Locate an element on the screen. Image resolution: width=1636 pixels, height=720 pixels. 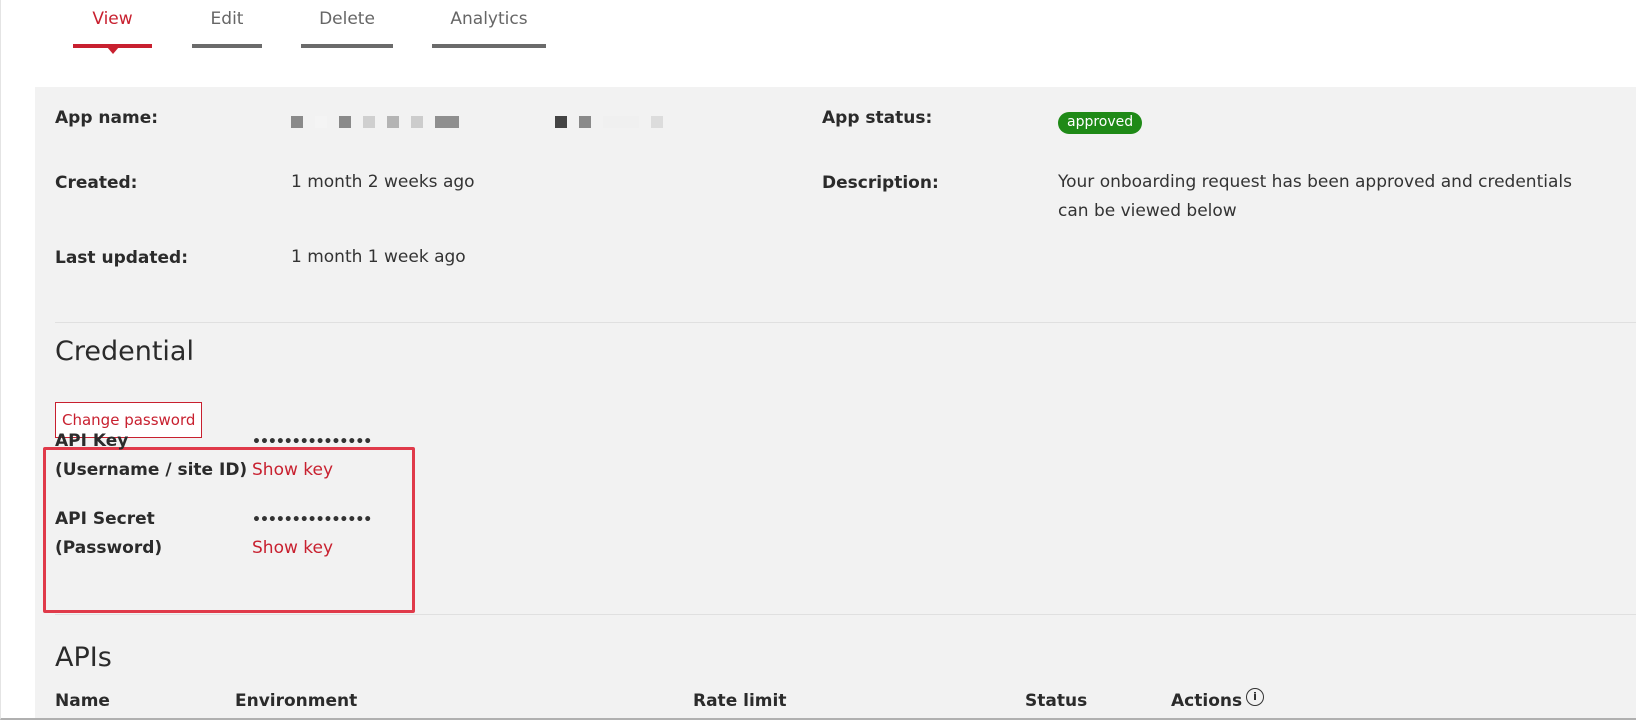
last-updated-value: 1 month 1 week ago is located at coordinates (378, 257).